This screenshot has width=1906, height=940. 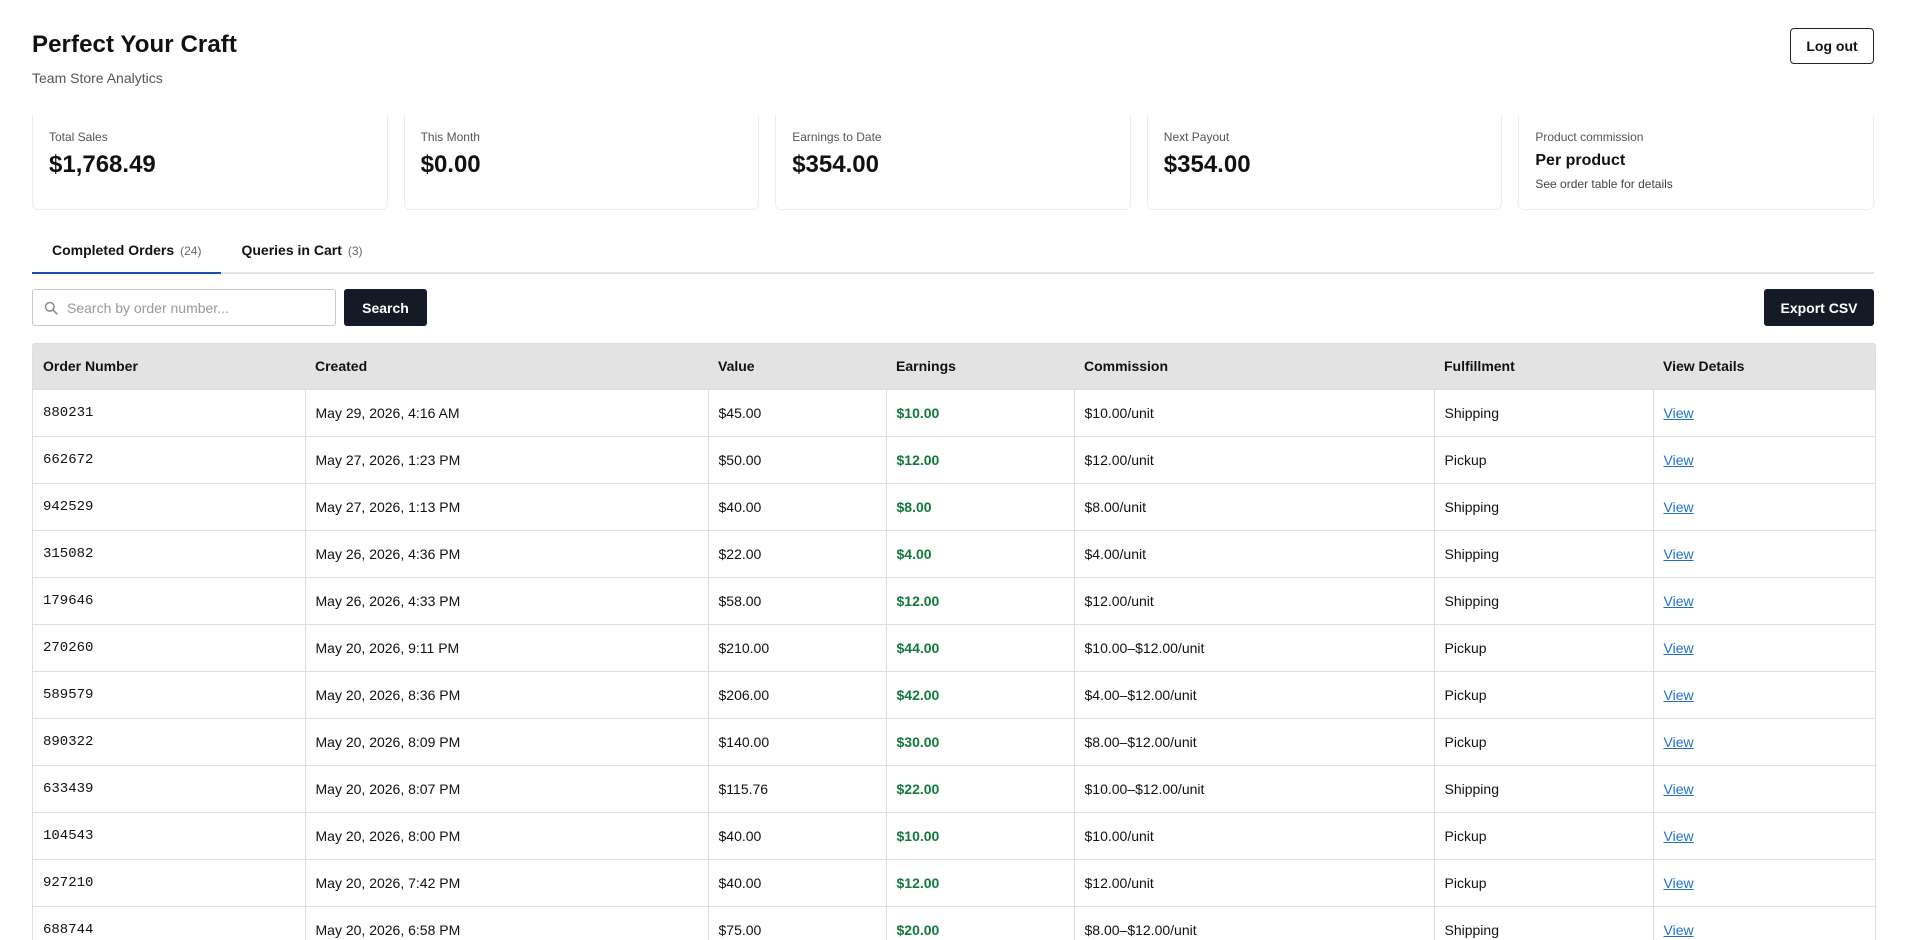 What do you see at coordinates (68, 553) in the screenshot?
I see `order-number-cell: 315082` at bounding box center [68, 553].